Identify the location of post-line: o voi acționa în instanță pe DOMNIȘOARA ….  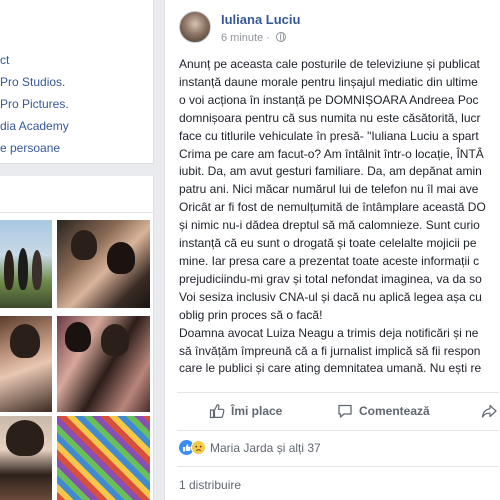
(329, 99).